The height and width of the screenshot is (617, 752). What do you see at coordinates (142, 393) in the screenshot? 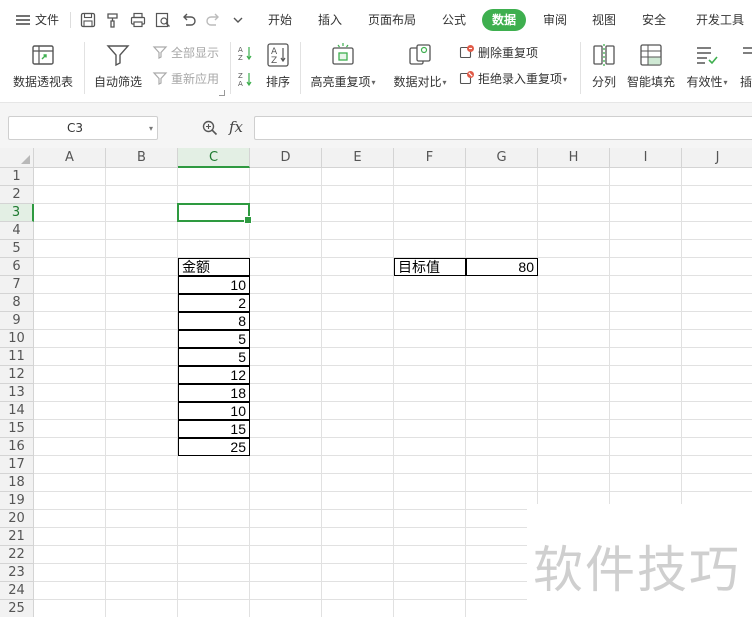
I see `cell-b13` at bounding box center [142, 393].